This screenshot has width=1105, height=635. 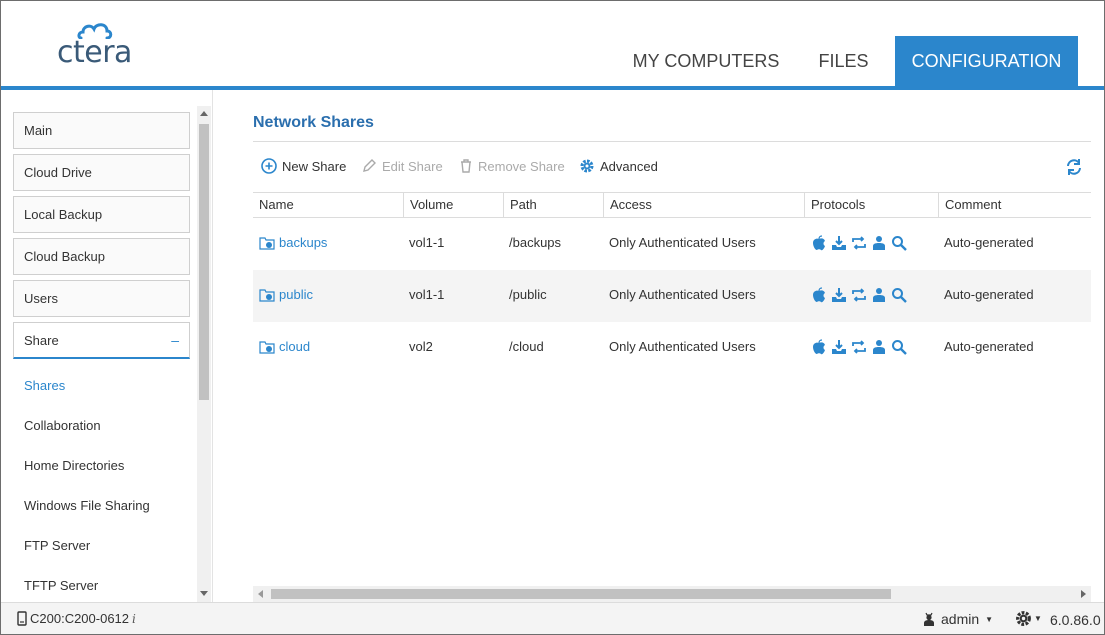 I want to click on sidebar-item-cloud-backup: Cloud Backup, so click(x=101, y=256).